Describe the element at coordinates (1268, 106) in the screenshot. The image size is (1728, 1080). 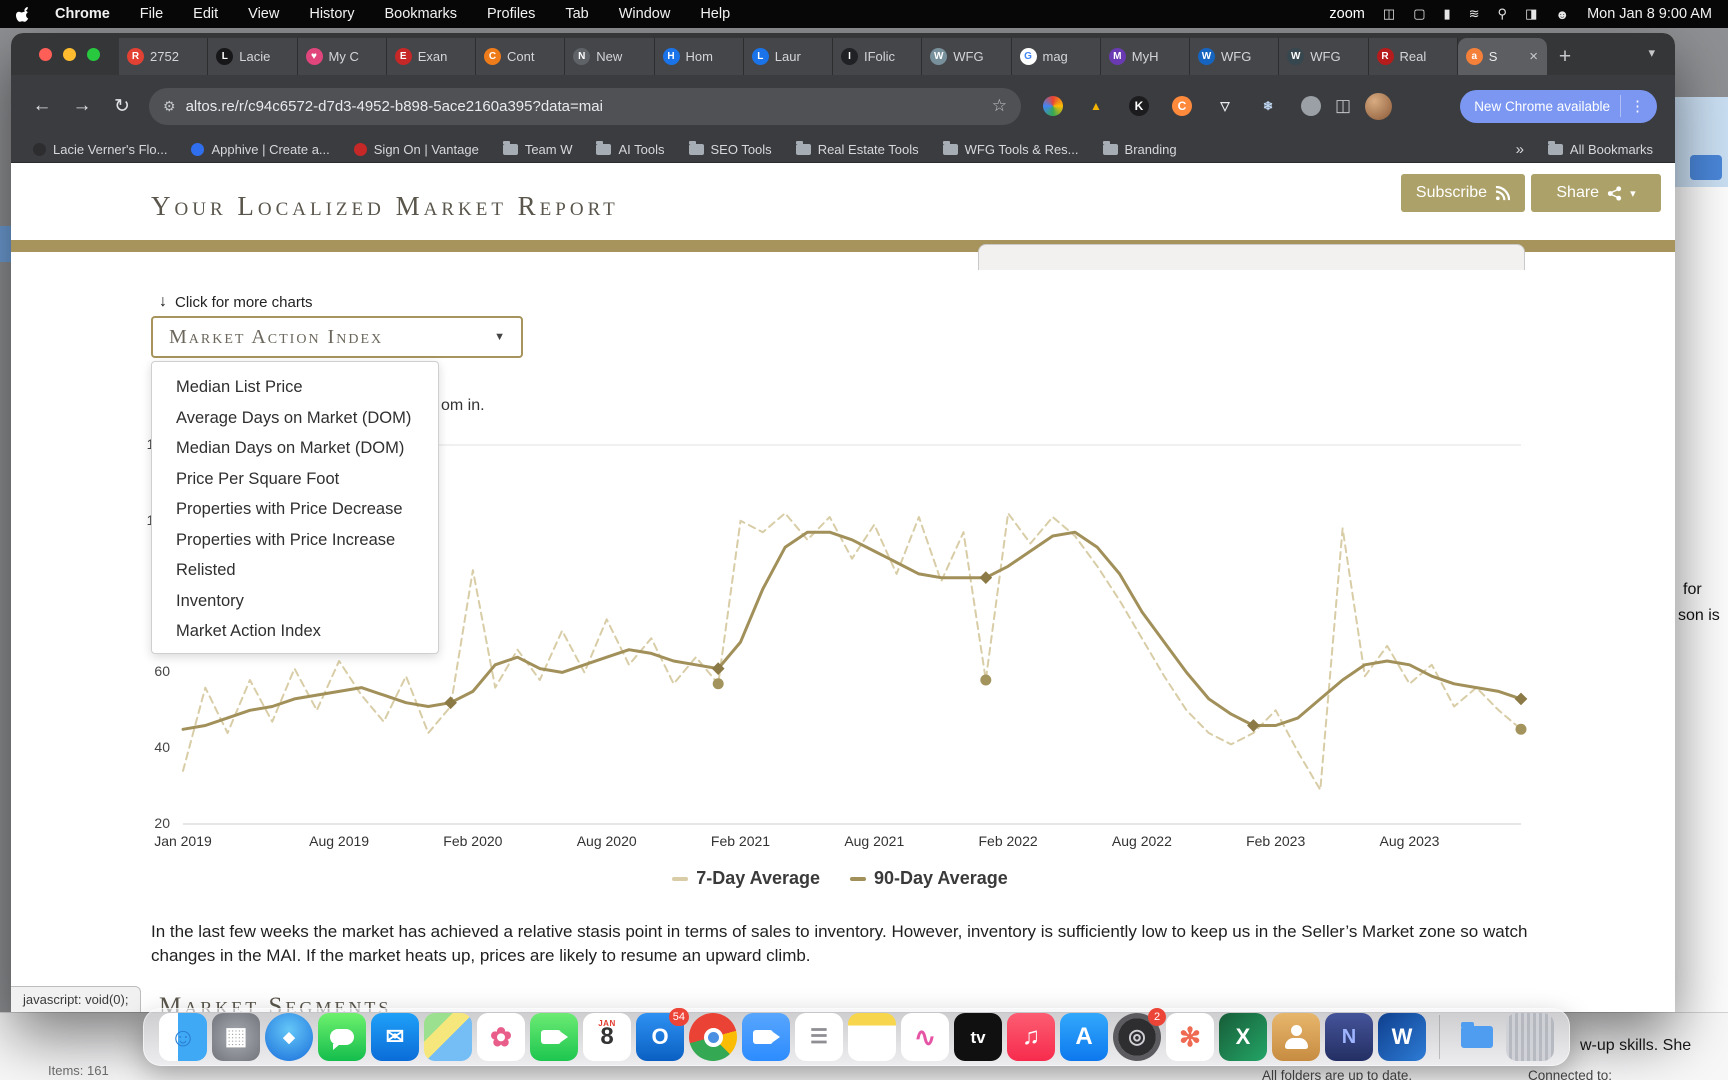
I see `snowflake-extension-icon: ❄` at that location.